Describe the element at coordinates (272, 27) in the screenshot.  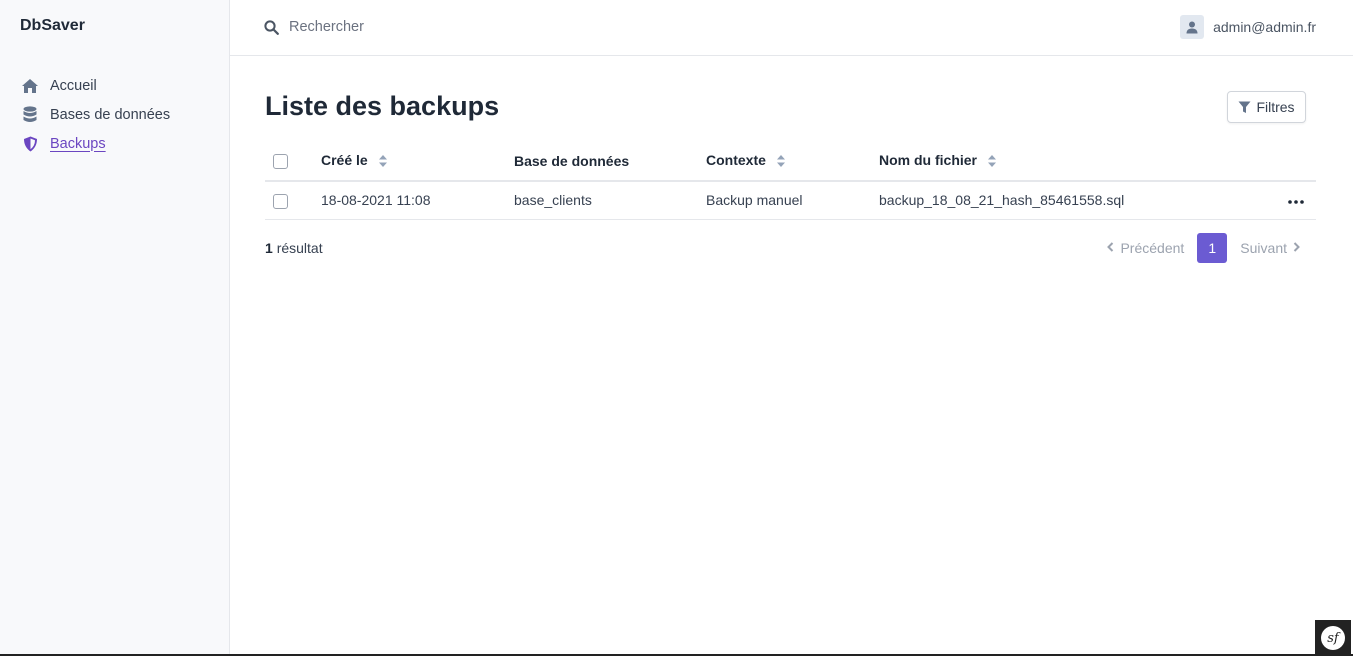
I see `search-icon` at that location.